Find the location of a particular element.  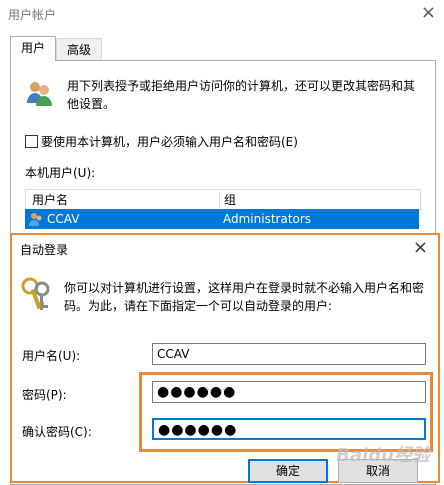

window-title: 用户帐户 is located at coordinates (32, 15).